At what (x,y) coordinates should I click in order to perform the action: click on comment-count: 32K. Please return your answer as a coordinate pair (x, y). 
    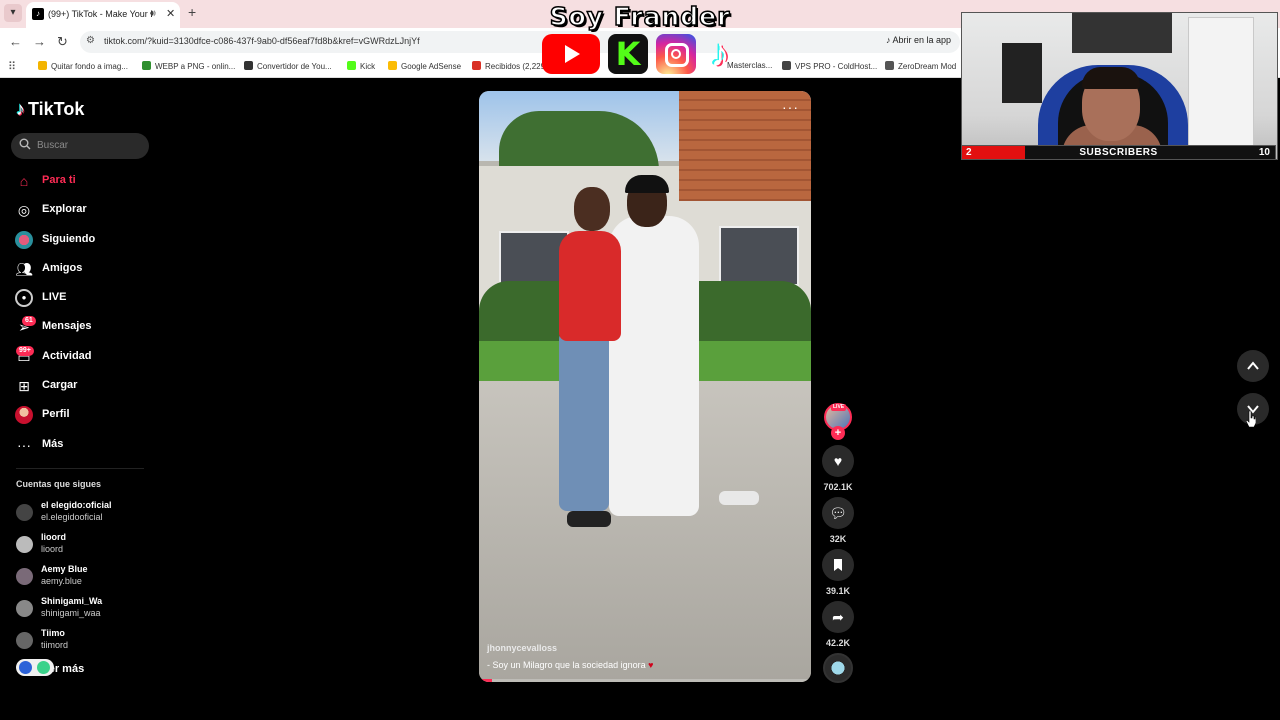
    Looking at the image, I should click on (838, 539).